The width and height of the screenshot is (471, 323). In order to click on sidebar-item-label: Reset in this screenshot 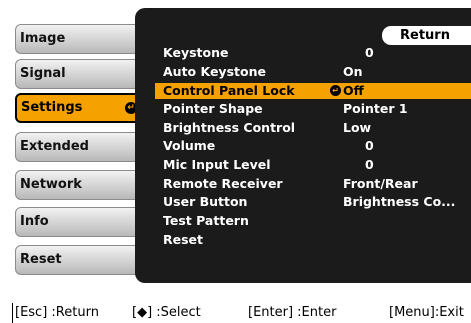, I will do `click(41, 259)`.